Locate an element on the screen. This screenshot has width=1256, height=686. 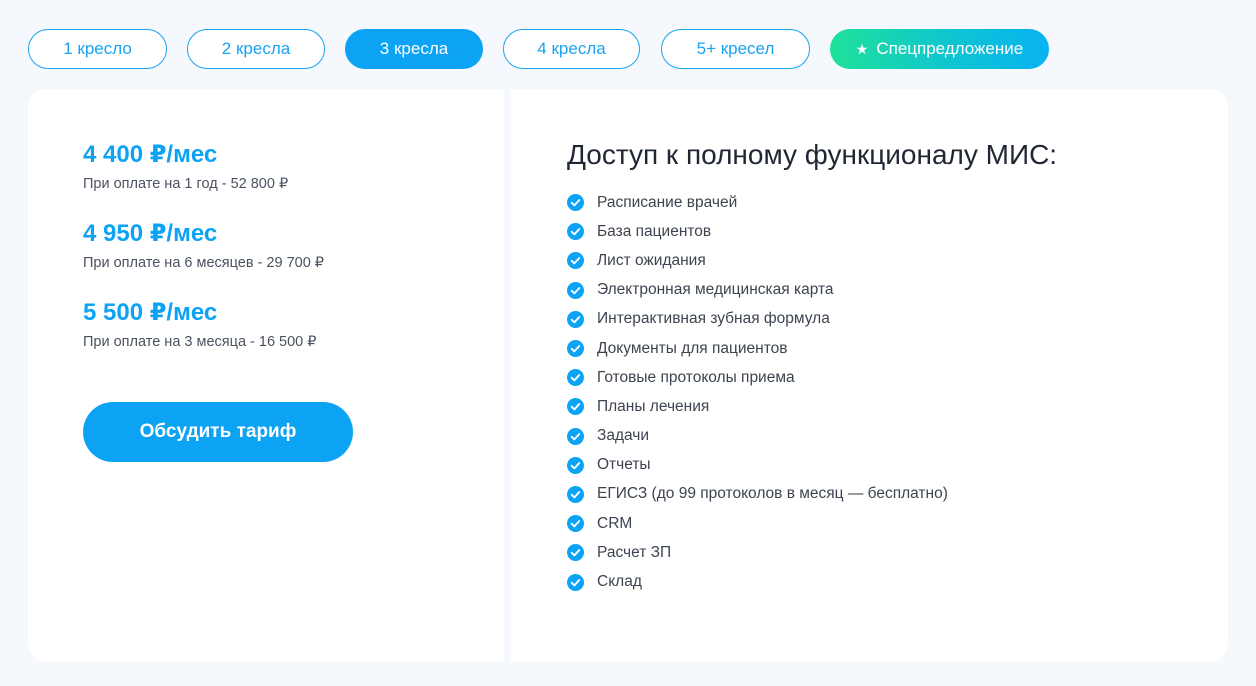
feature-item: Расчет ЗП is located at coordinates (757, 552).